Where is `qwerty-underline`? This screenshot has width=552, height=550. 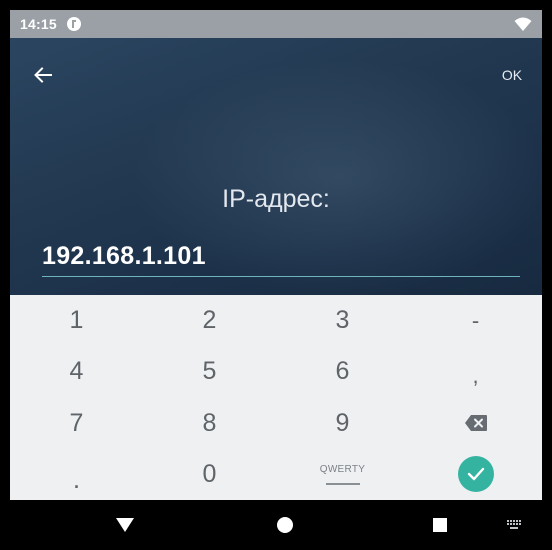
qwerty-underline is located at coordinates (342, 483).